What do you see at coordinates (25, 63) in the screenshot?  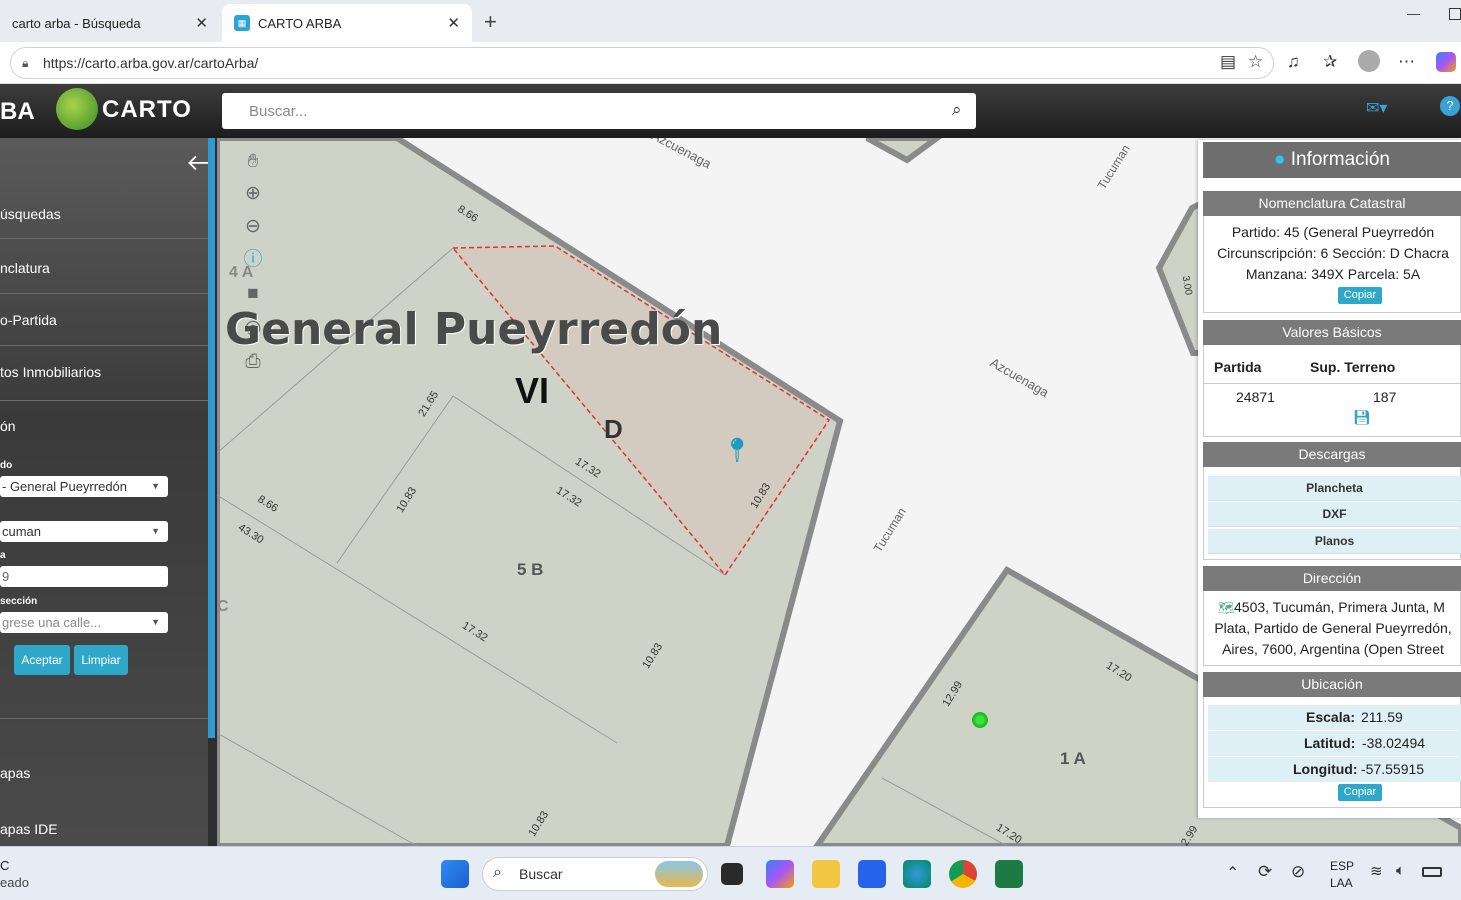 I see `lock-icon: 🔒︎` at bounding box center [25, 63].